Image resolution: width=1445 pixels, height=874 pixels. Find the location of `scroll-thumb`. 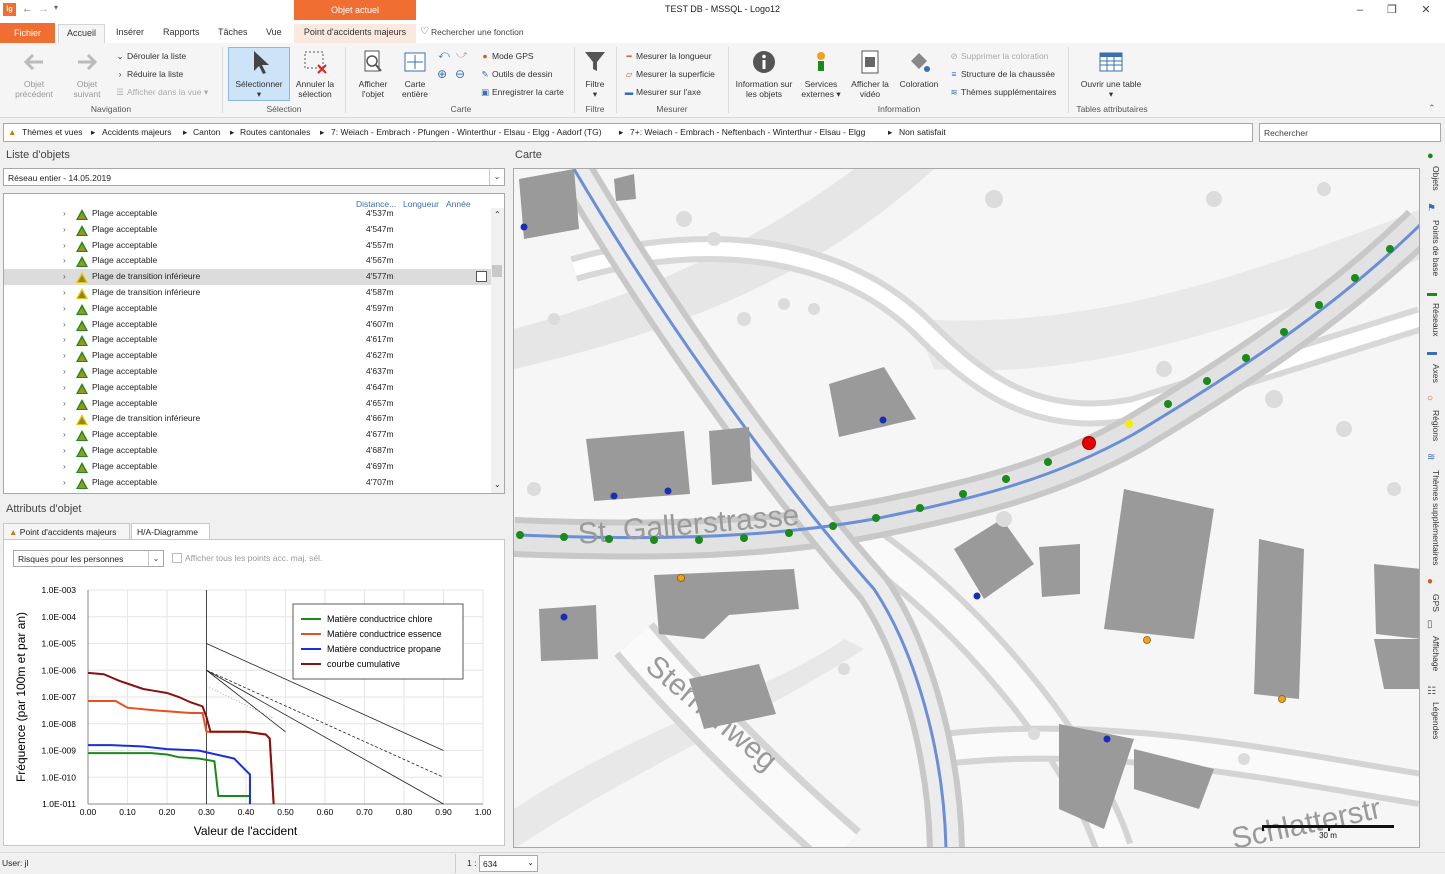

scroll-thumb is located at coordinates (497, 271).